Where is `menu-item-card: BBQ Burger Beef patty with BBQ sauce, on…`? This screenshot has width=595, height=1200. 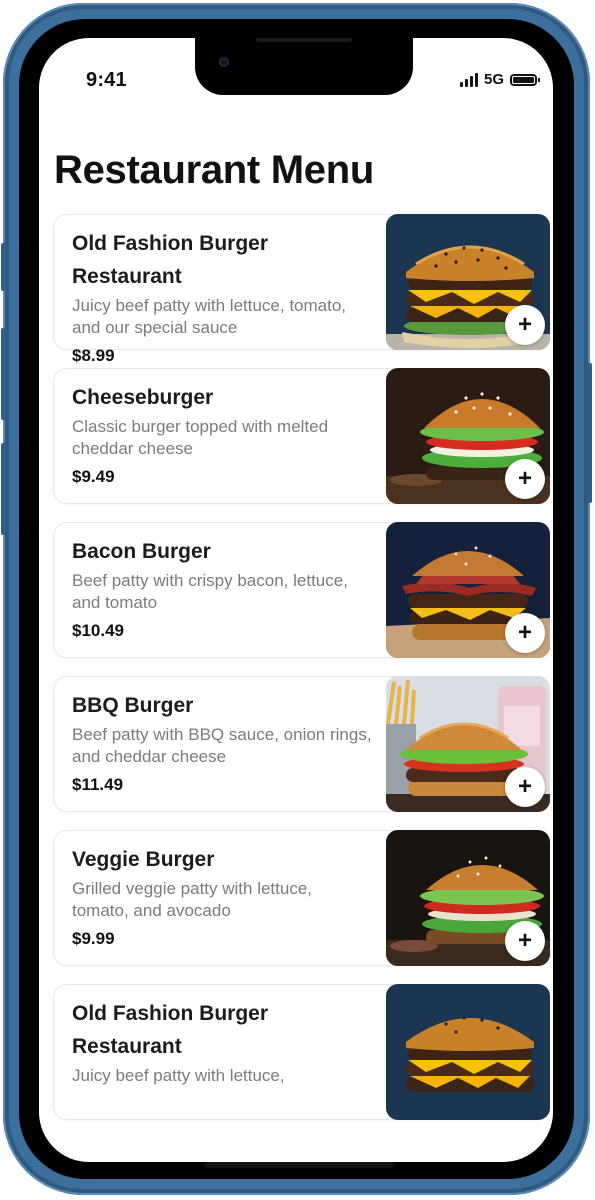
menu-item-card: BBQ Burger Beef patty with BBQ sauce, on… is located at coordinates (301, 744).